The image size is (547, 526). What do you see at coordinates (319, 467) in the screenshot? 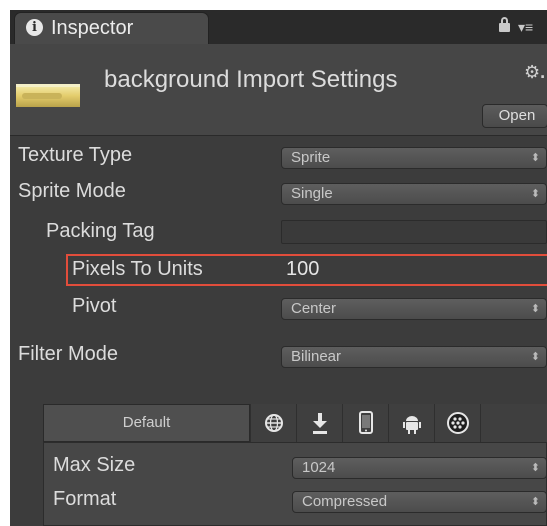
I see `max-size-value: 1024` at bounding box center [319, 467].